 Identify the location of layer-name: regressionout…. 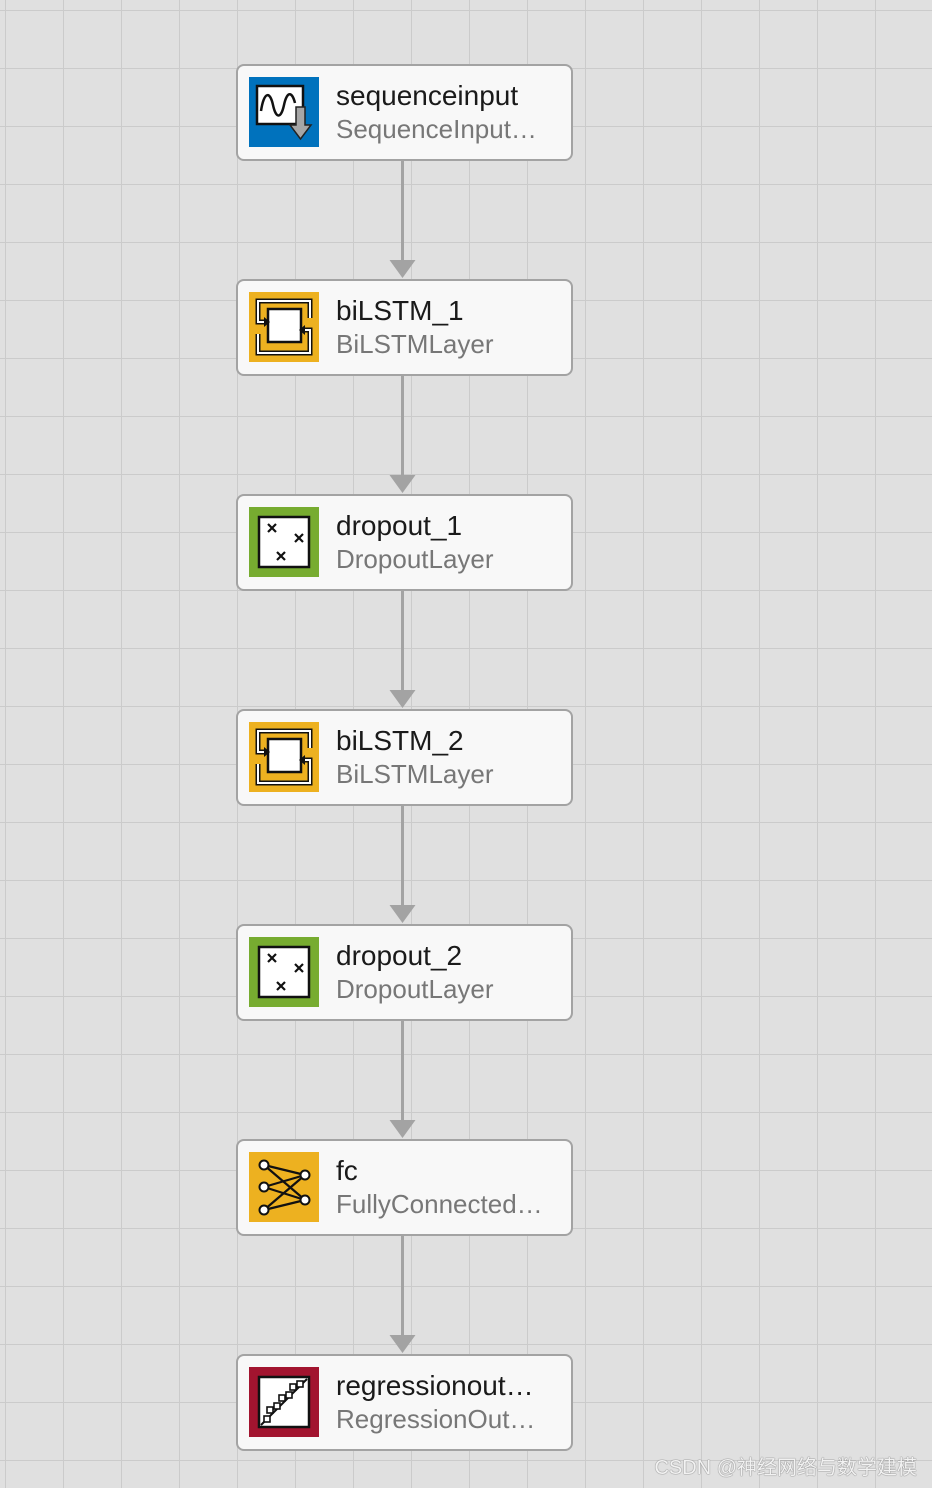
(435, 1385).